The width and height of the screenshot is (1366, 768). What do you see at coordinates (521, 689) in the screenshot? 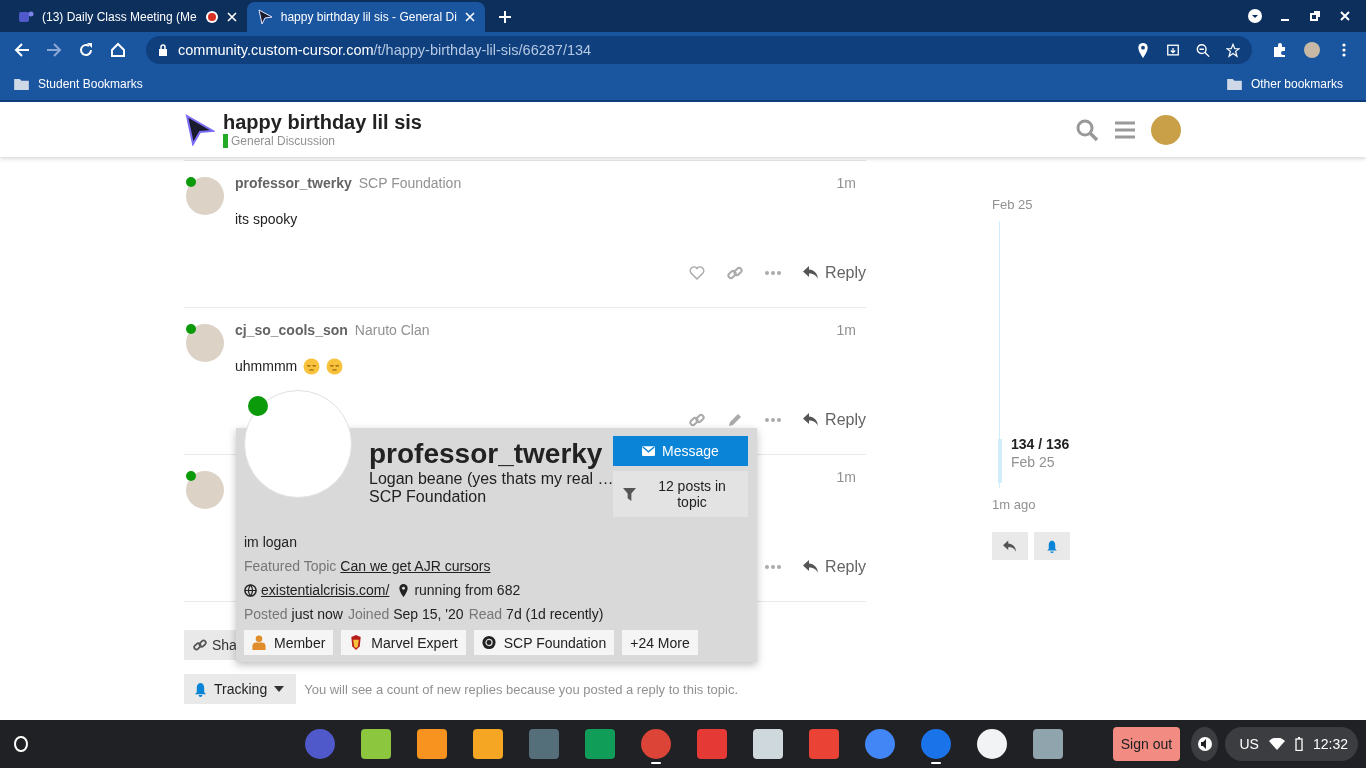
I see `tracking-reason: You will see a count of new replies because you posted a reply to this topic.` at bounding box center [521, 689].